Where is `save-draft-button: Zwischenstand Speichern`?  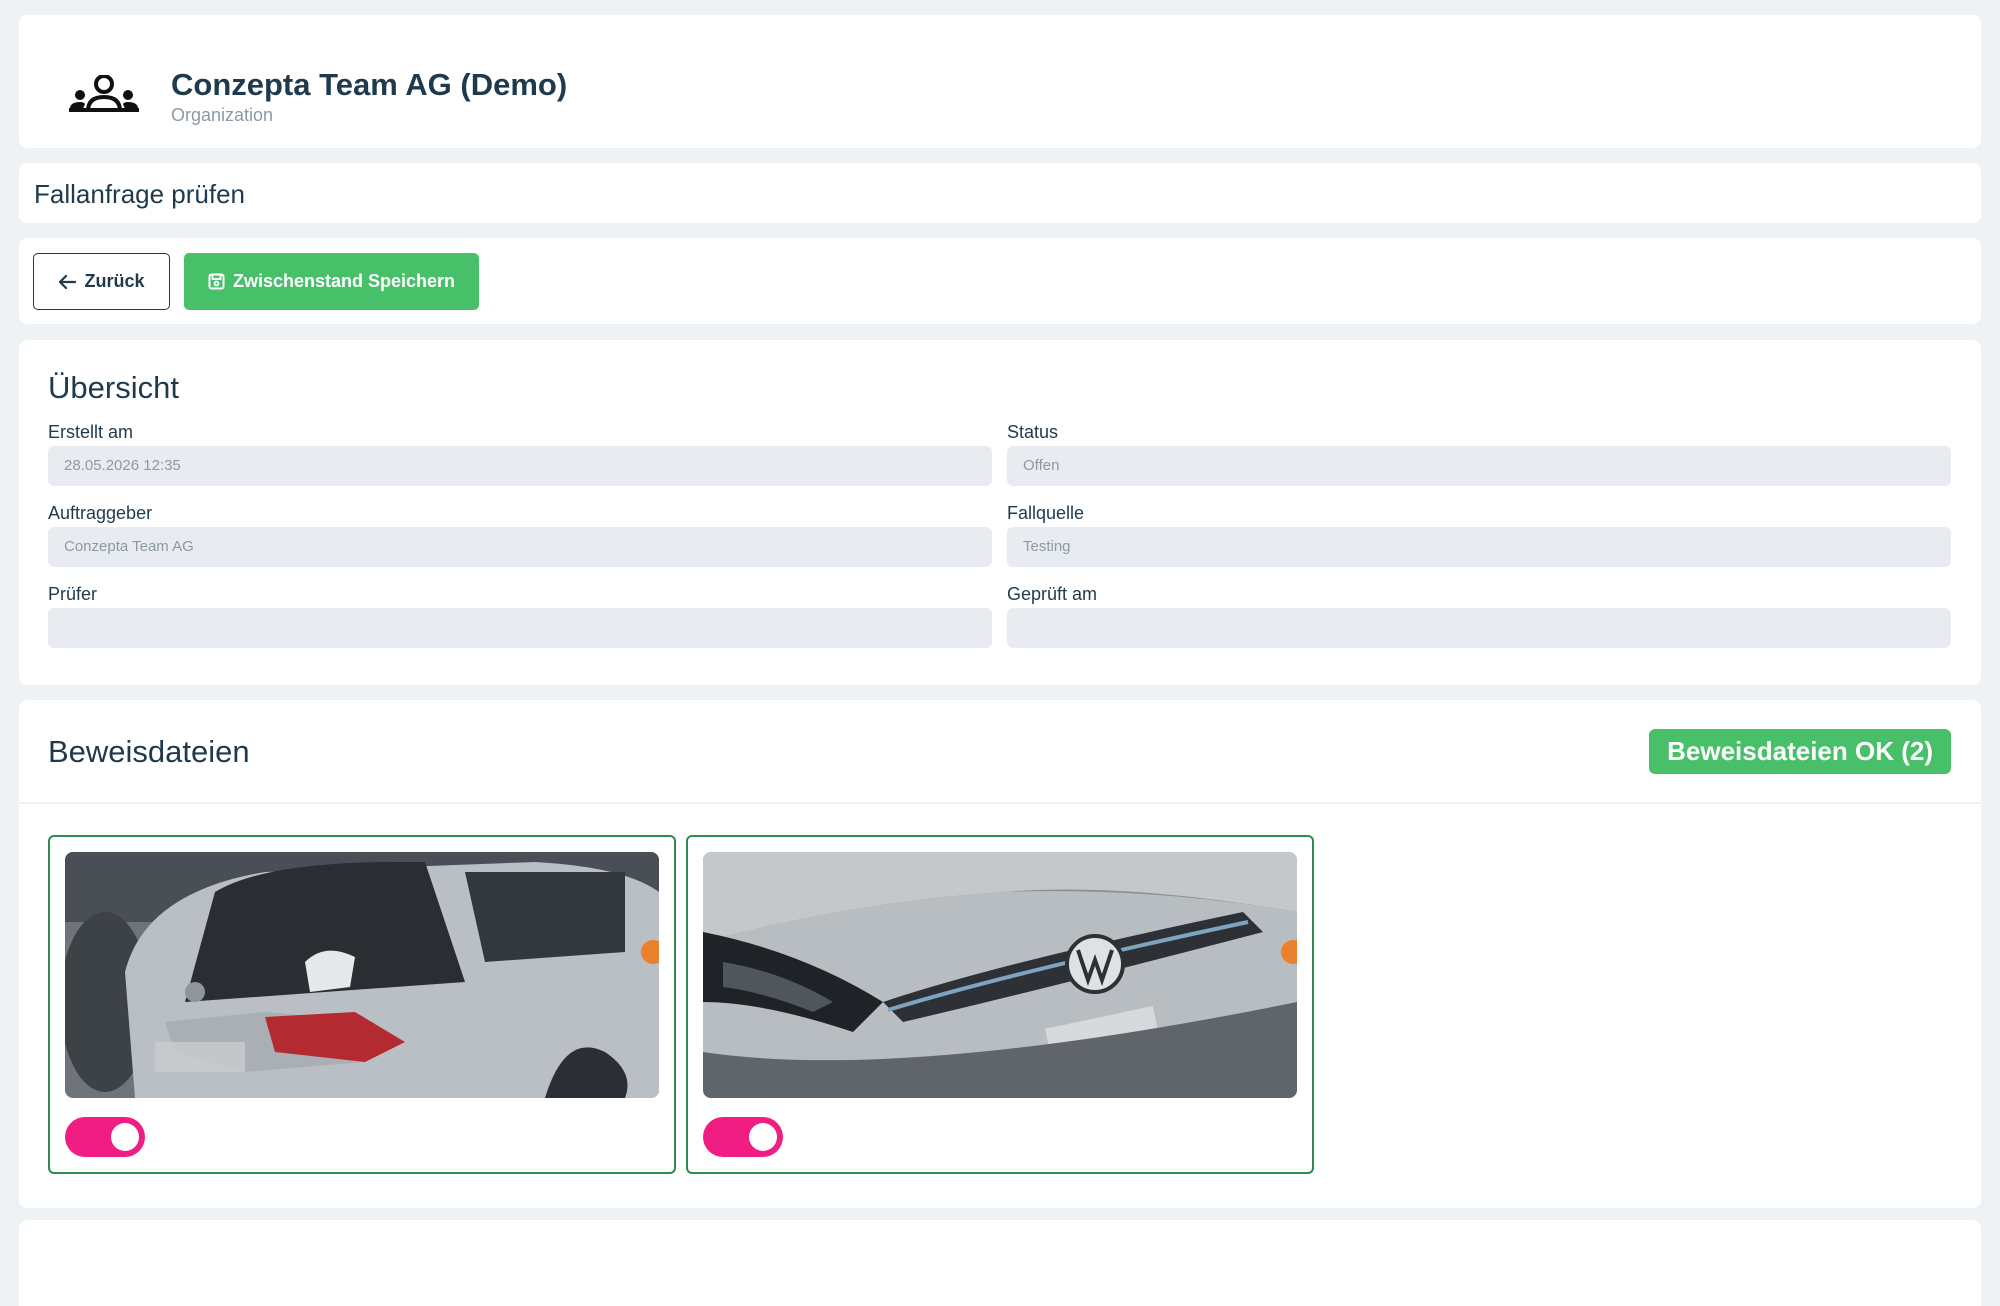
save-draft-button: Zwischenstand Speichern is located at coordinates (331, 281).